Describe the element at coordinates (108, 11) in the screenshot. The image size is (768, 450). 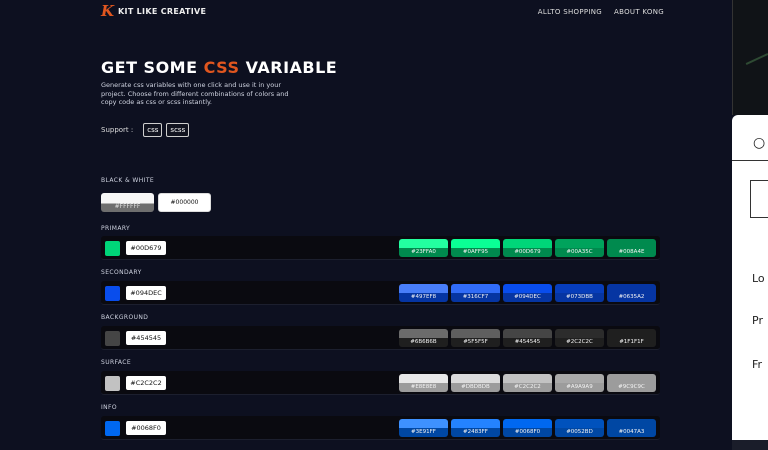
I see `logo-mark-icon: K` at that location.